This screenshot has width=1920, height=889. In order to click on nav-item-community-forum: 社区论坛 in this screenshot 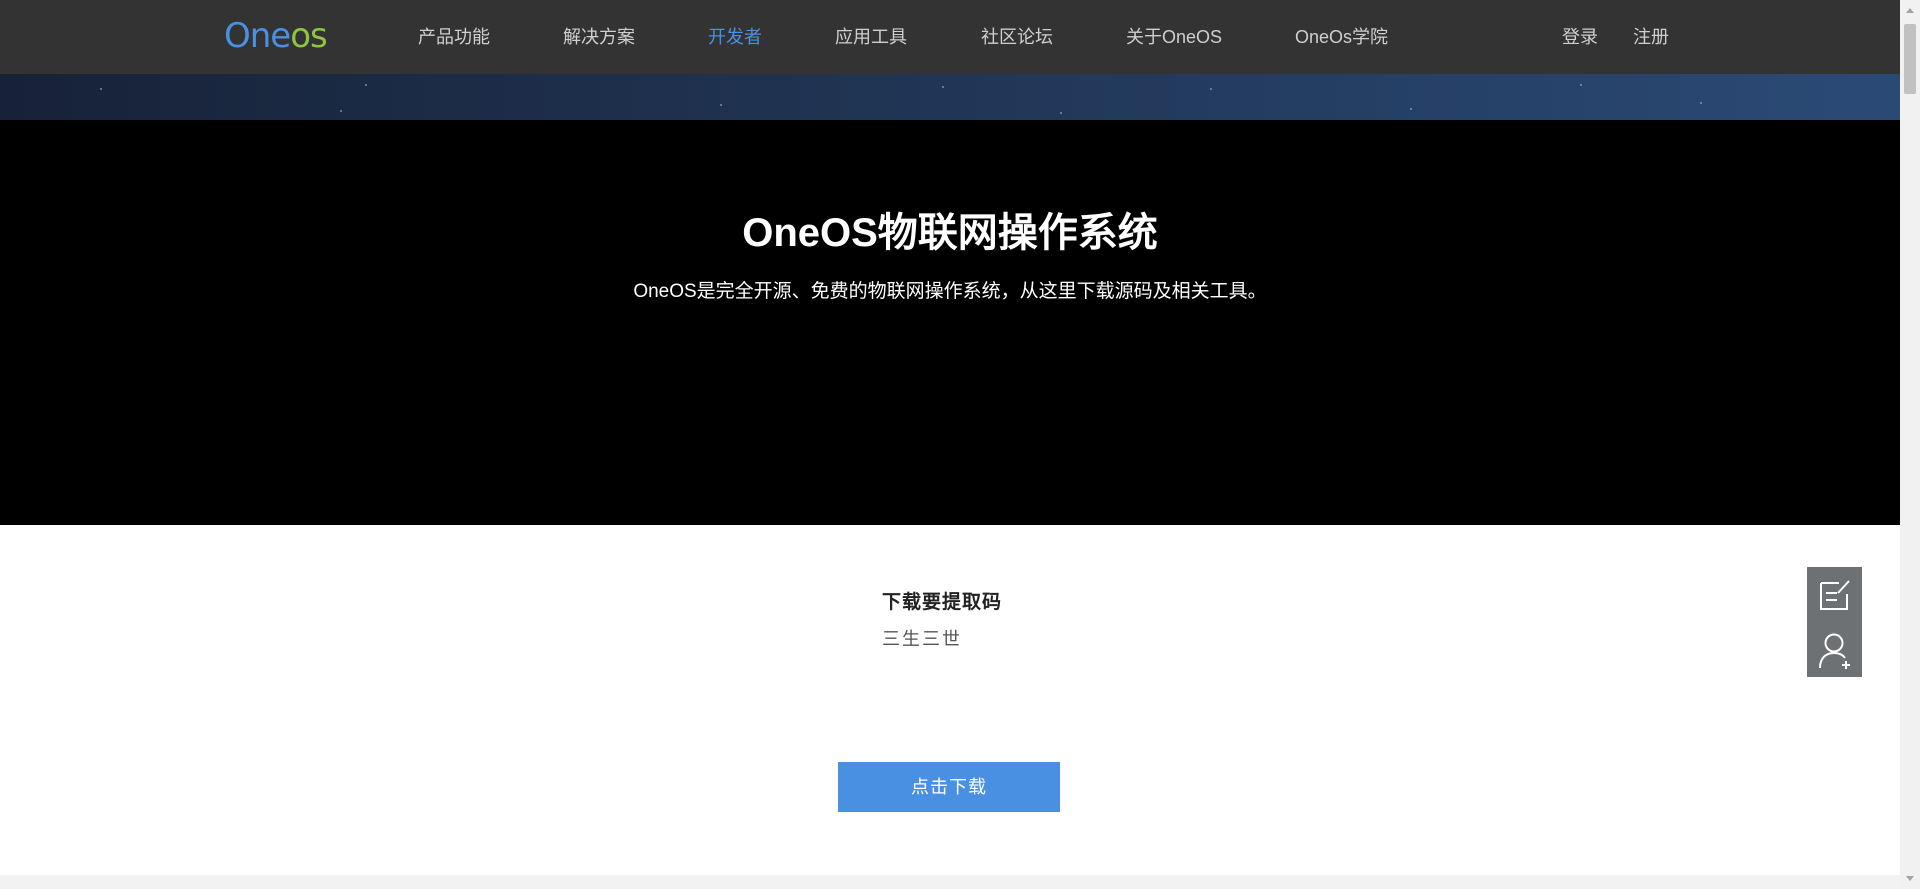, I will do `click(1017, 37)`.